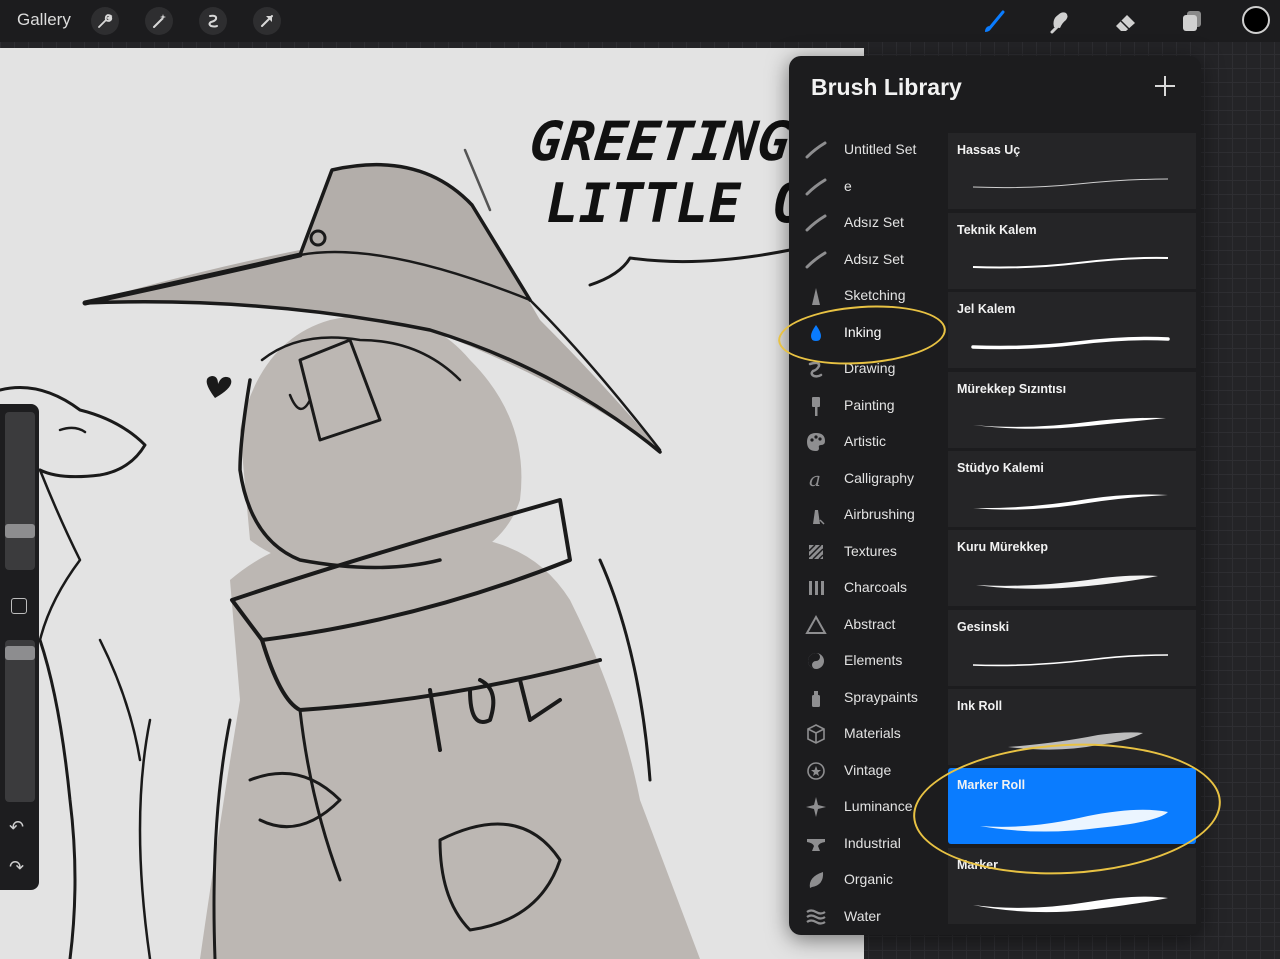  What do you see at coordinates (868, 406) in the screenshot?
I see `set-item-painting: Painting` at bounding box center [868, 406].